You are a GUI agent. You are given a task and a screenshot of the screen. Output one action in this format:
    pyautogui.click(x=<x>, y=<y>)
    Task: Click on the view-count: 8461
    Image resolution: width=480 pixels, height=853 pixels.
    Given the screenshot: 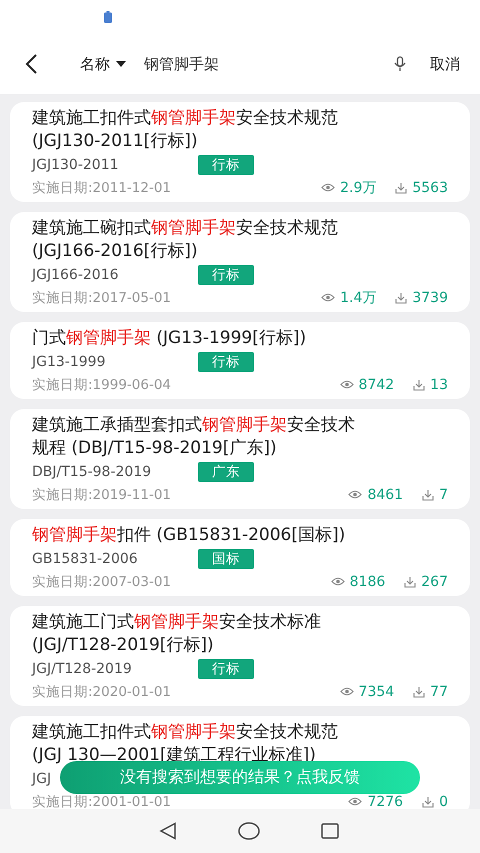 What is the action you would take?
    pyautogui.click(x=385, y=494)
    